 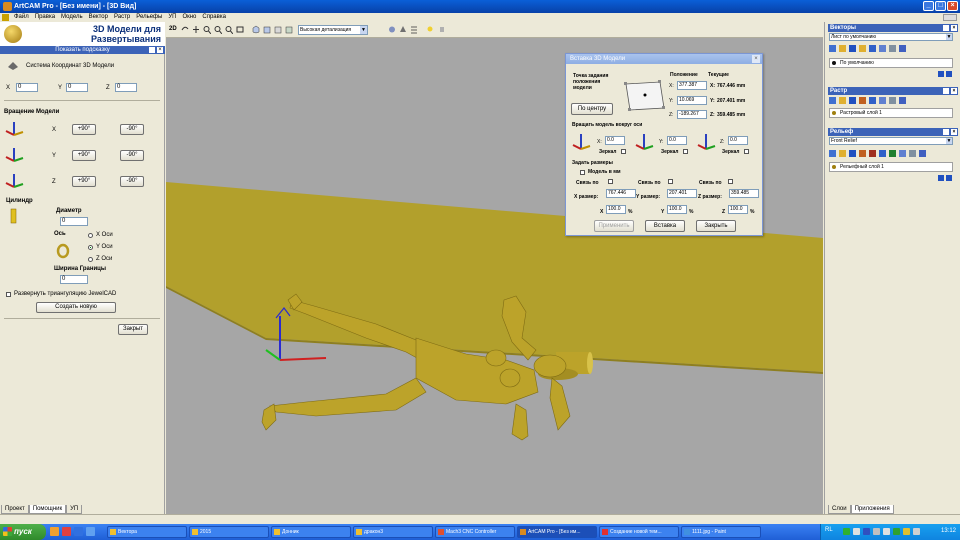 I want to click on position-z-input: -189.267, so click(x=692, y=114).